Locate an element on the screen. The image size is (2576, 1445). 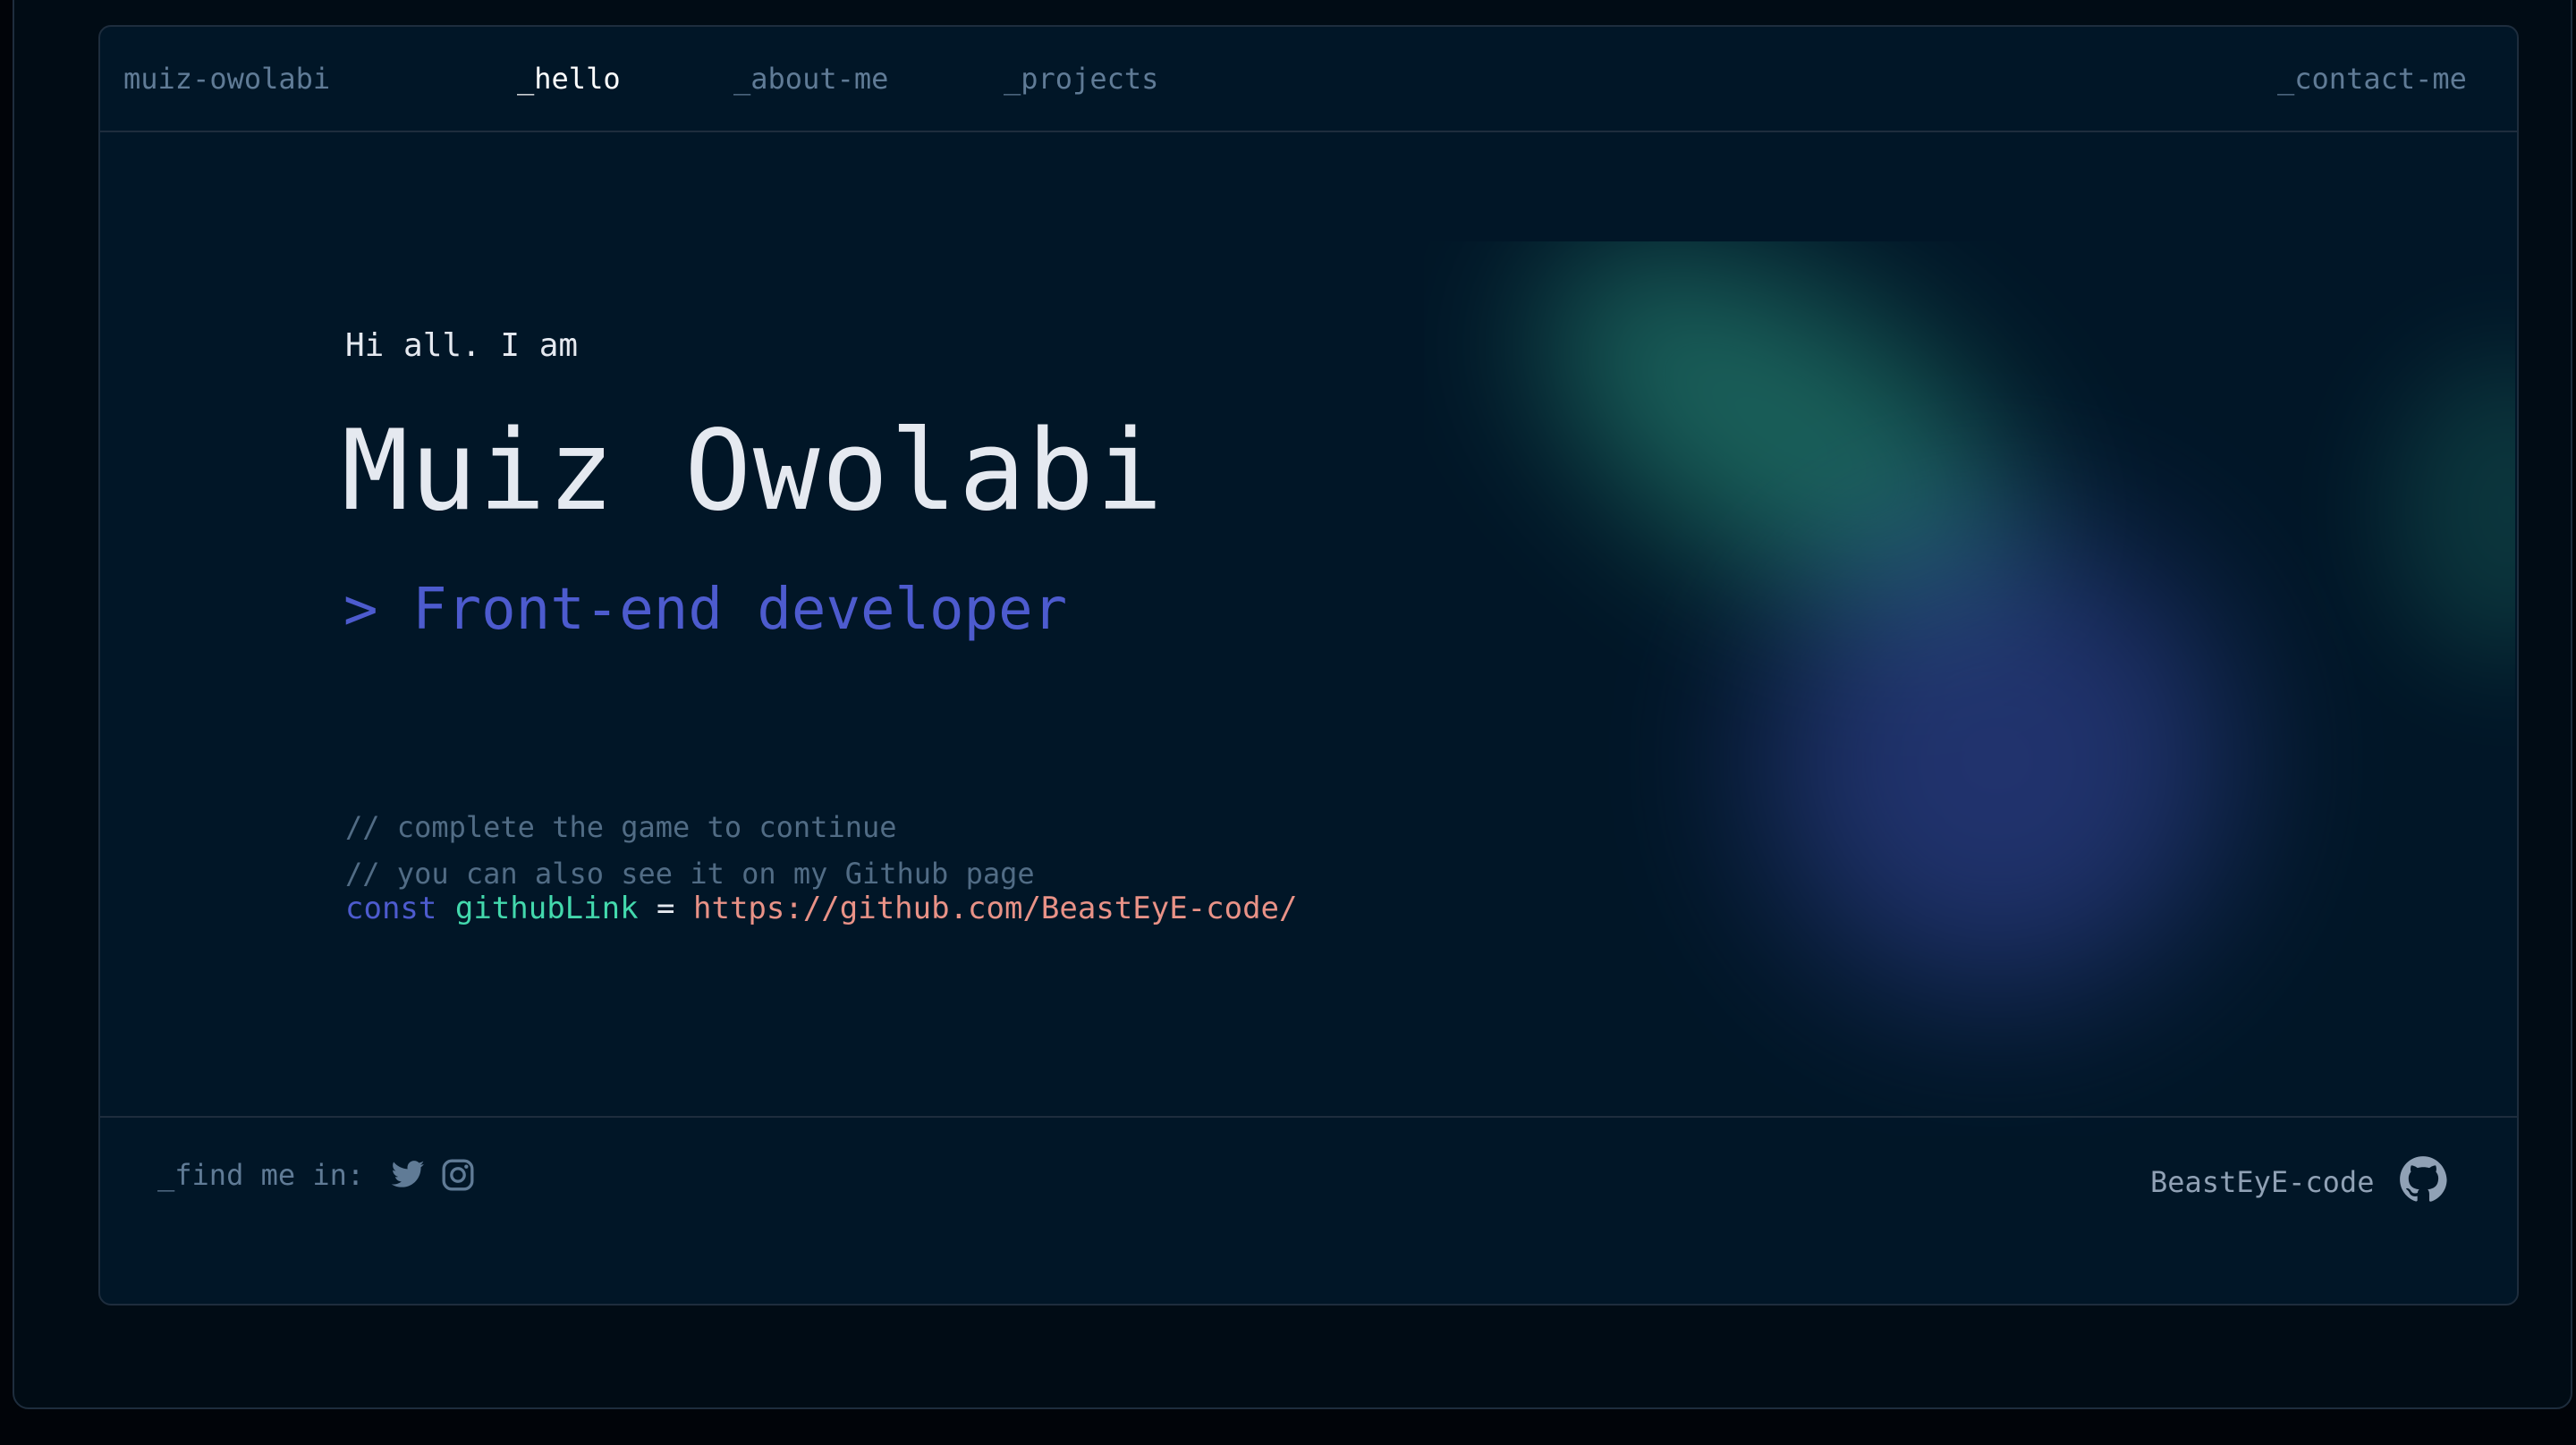
instagram-icon is located at coordinates (458, 1175).